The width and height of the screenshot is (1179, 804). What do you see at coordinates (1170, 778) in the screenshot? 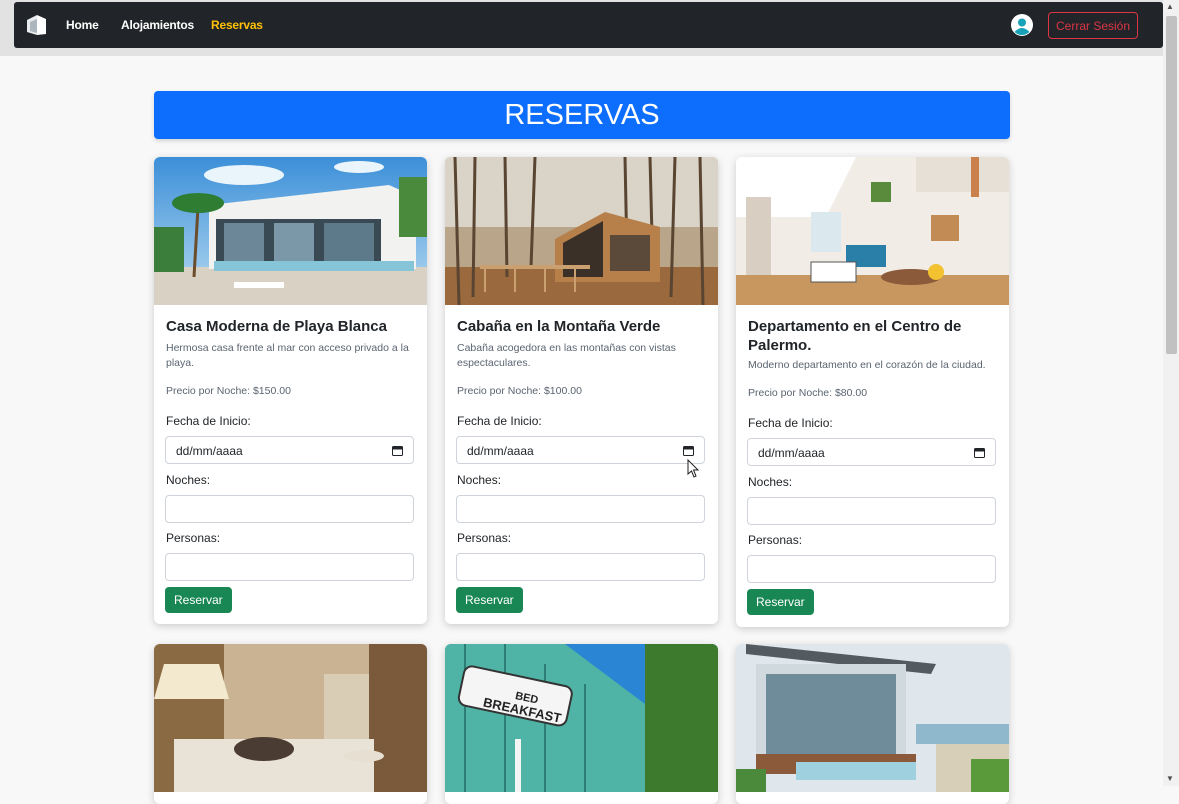
I see `scroll-down-arrow-icon: ▼` at bounding box center [1170, 778].